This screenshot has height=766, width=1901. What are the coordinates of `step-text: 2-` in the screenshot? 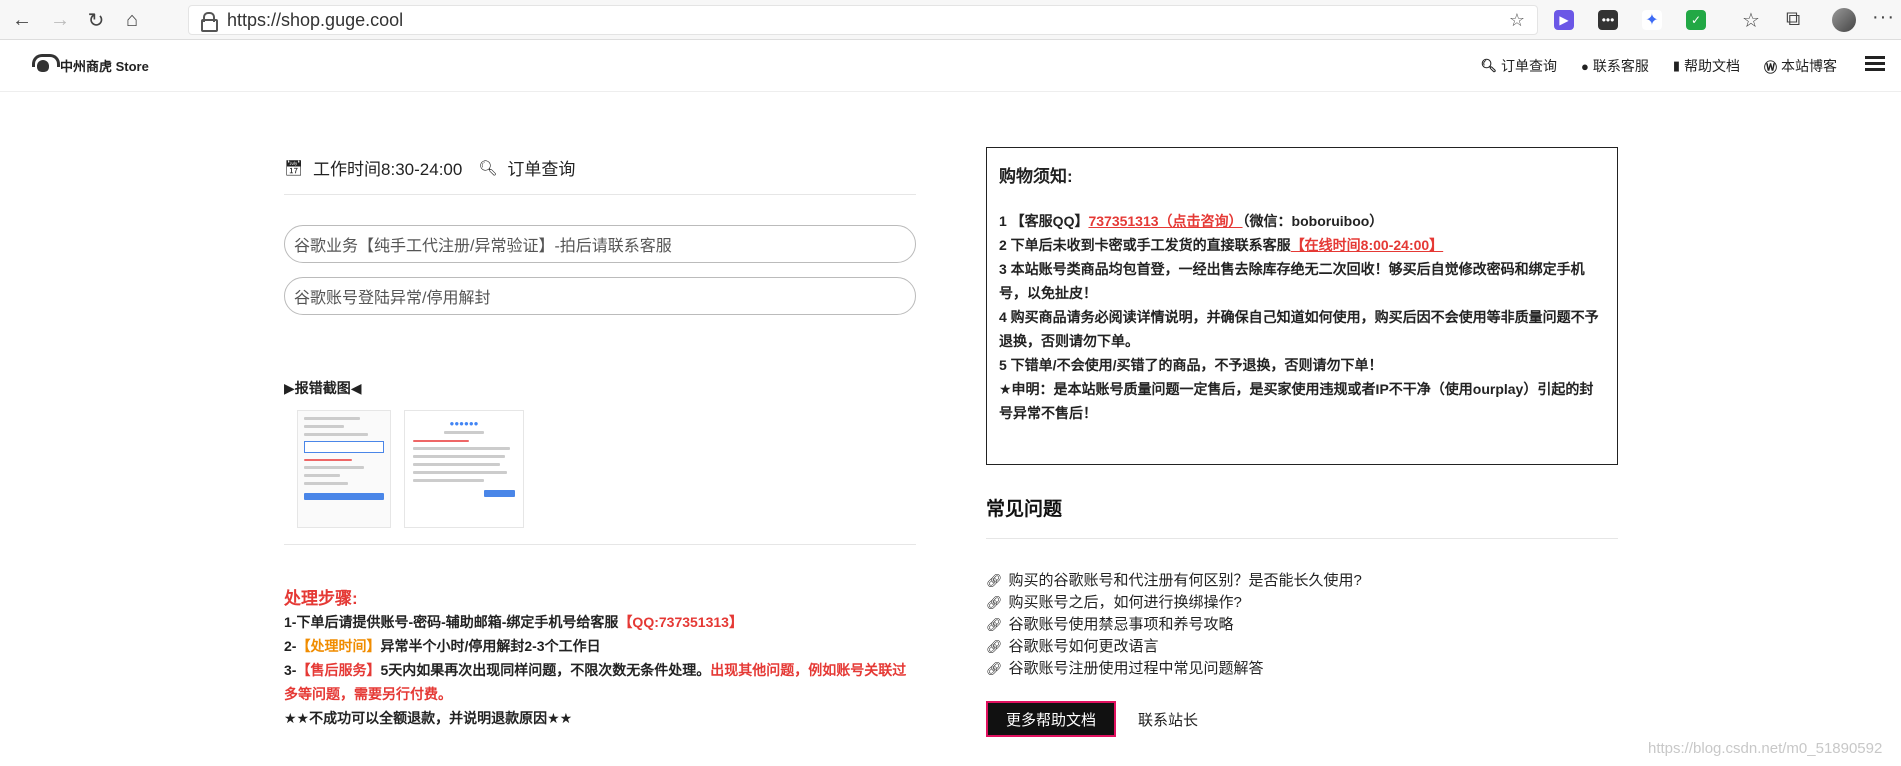 It's located at (290, 646).